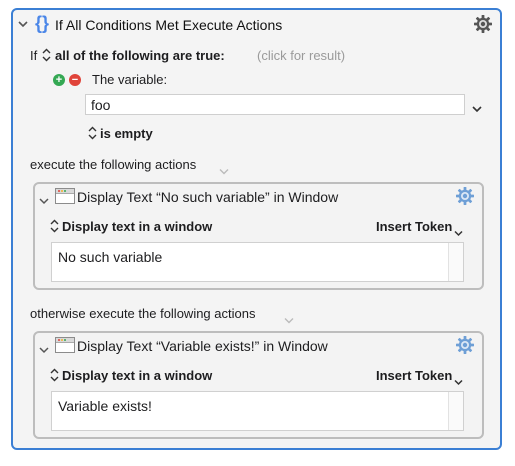  Describe the element at coordinates (169, 25) in the screenshot. I see `action-title: If All Conditions Met Execute Actions` at that location.